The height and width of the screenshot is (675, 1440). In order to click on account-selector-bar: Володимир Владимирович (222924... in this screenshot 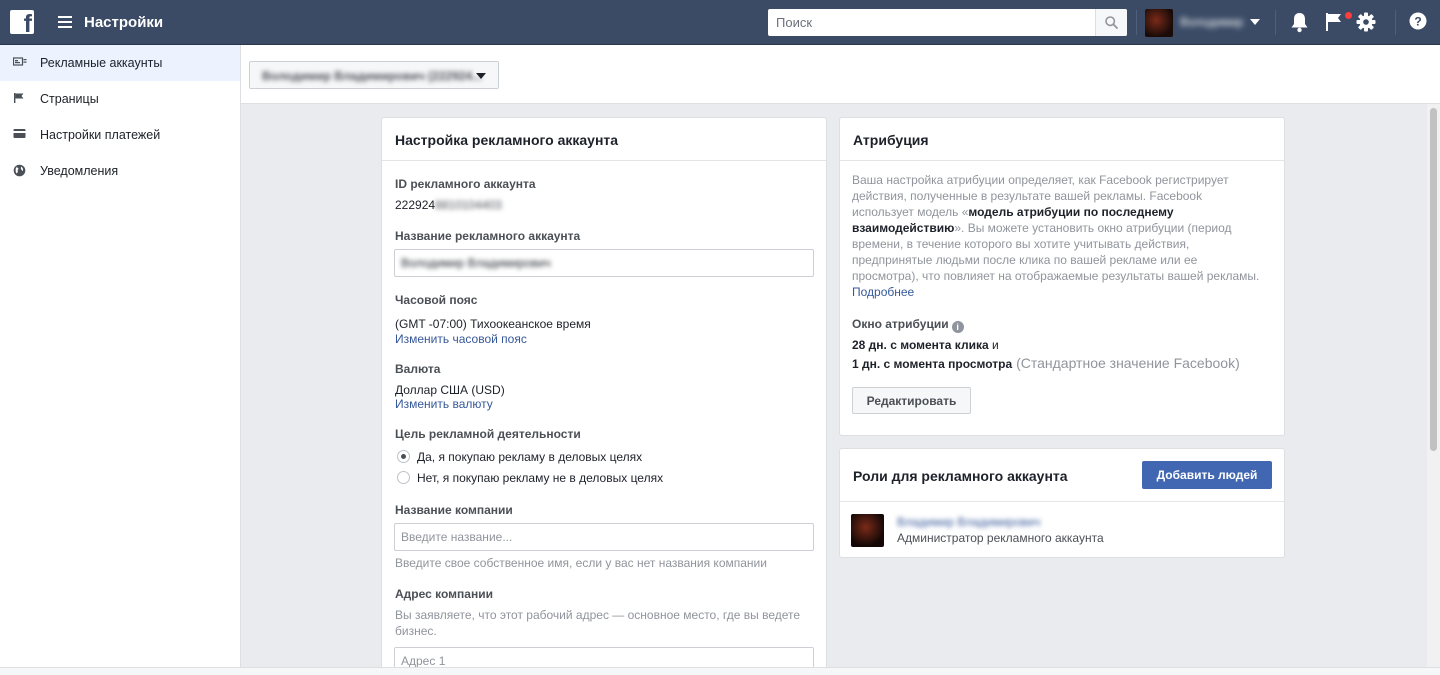, I will do `click(840, 74)`.